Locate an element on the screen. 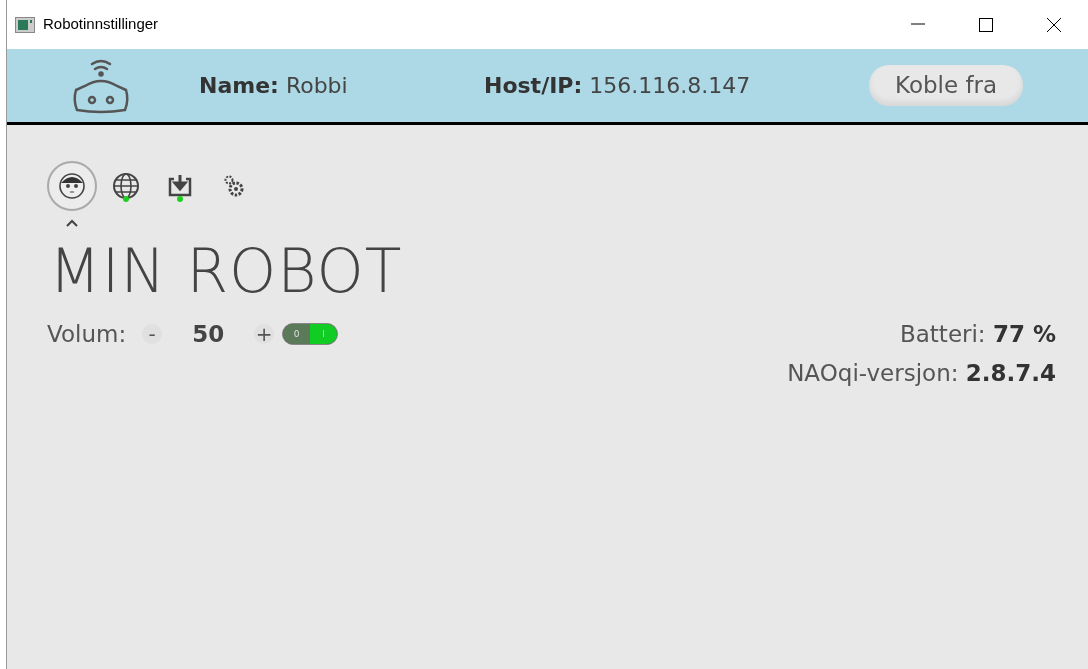 This screenshot has height=669, width=1088. volume-down-button: - is located at coordinates (152, 334).